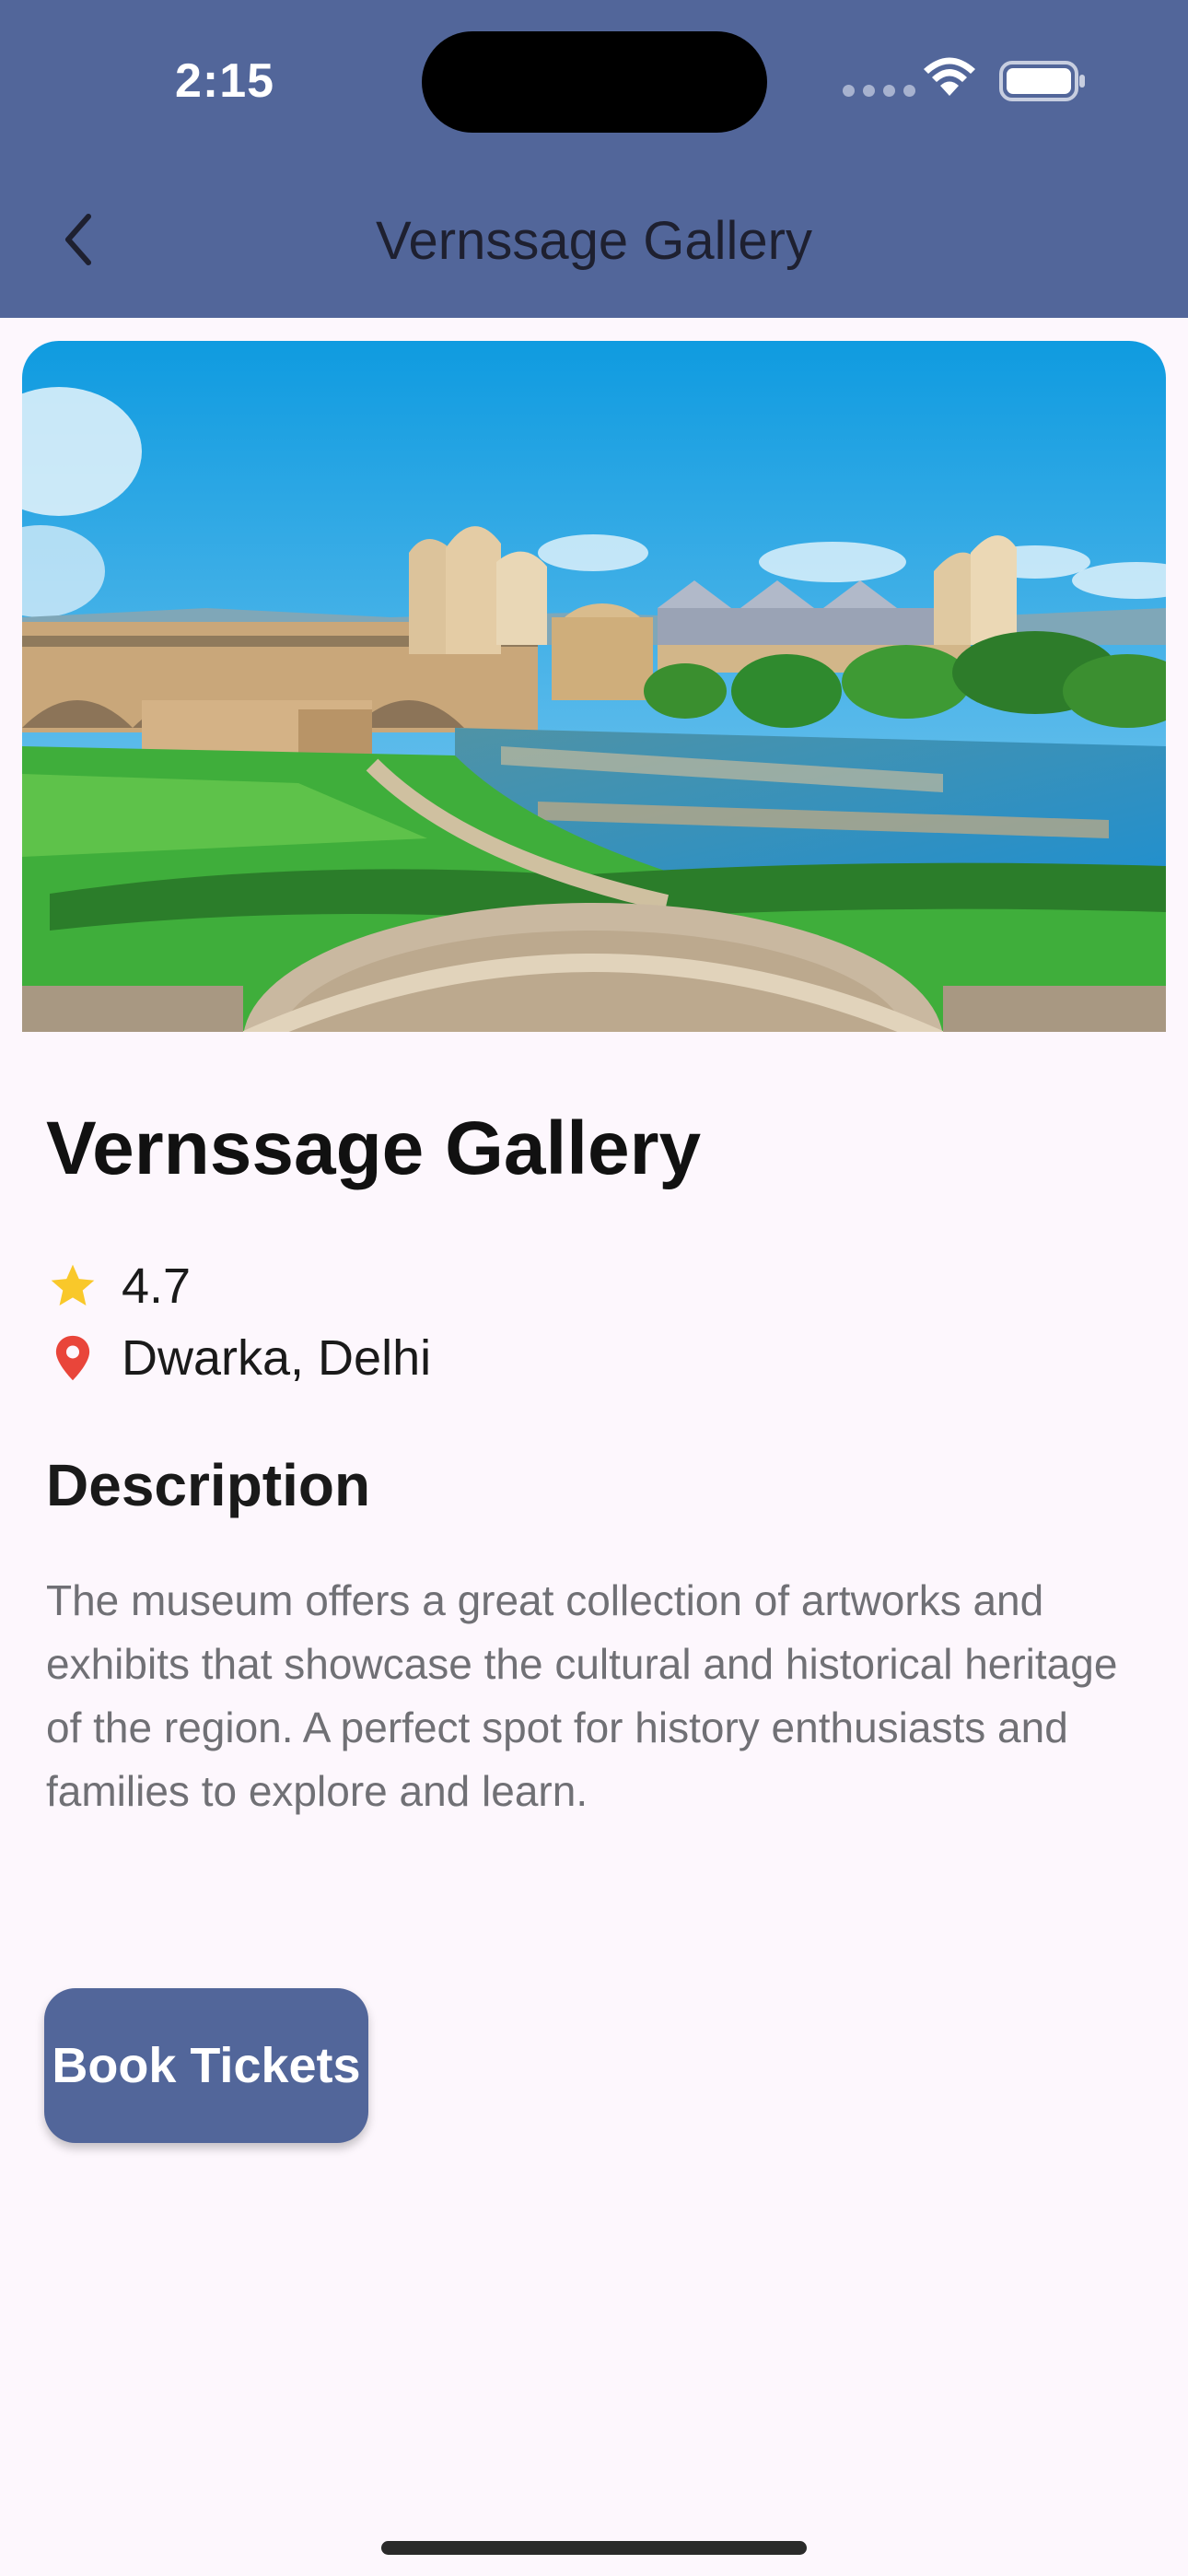 Image resolution: width=1188 pixels, height=2576 pixels. What do you see at coordinates (594, 159) in the screenshot?
I see `app-header: 2:15 Vernssage Gallery` at bounding box center [594, 159].